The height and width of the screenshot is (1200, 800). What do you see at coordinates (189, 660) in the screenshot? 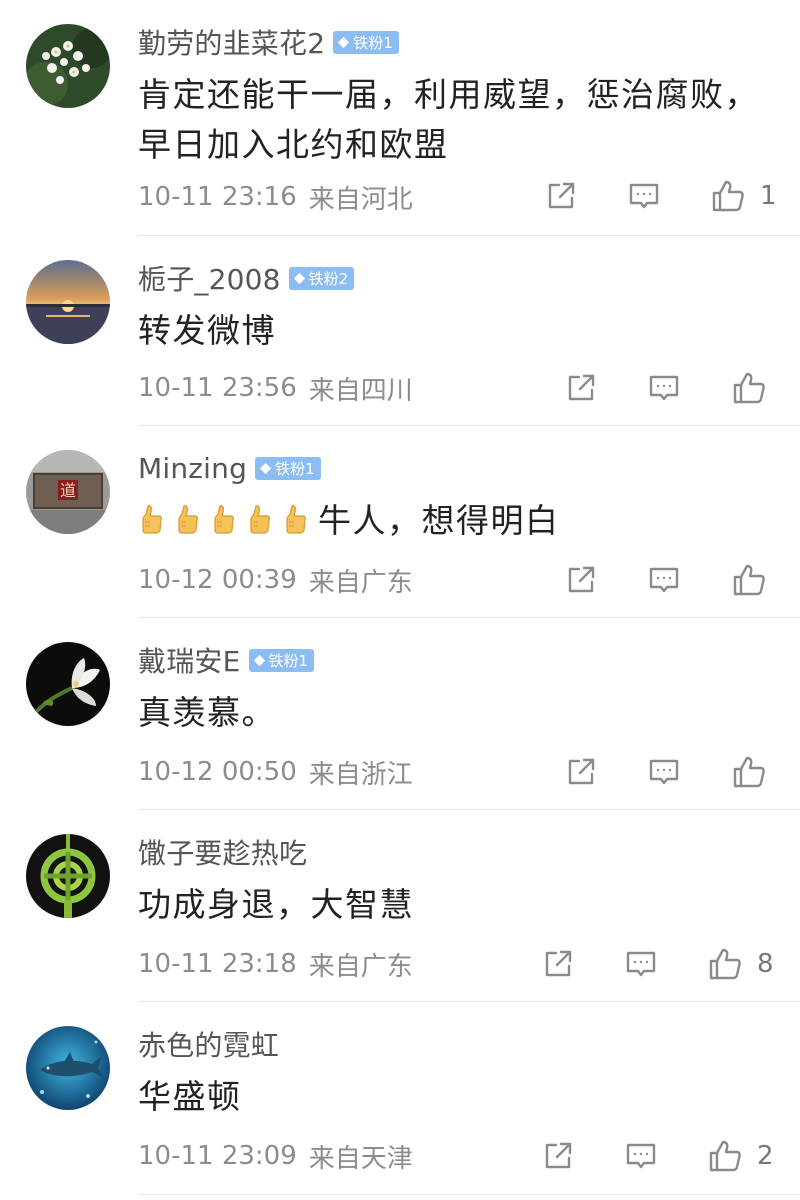
I see `username: 戴瑞安E` at bounding box center [189, 660].